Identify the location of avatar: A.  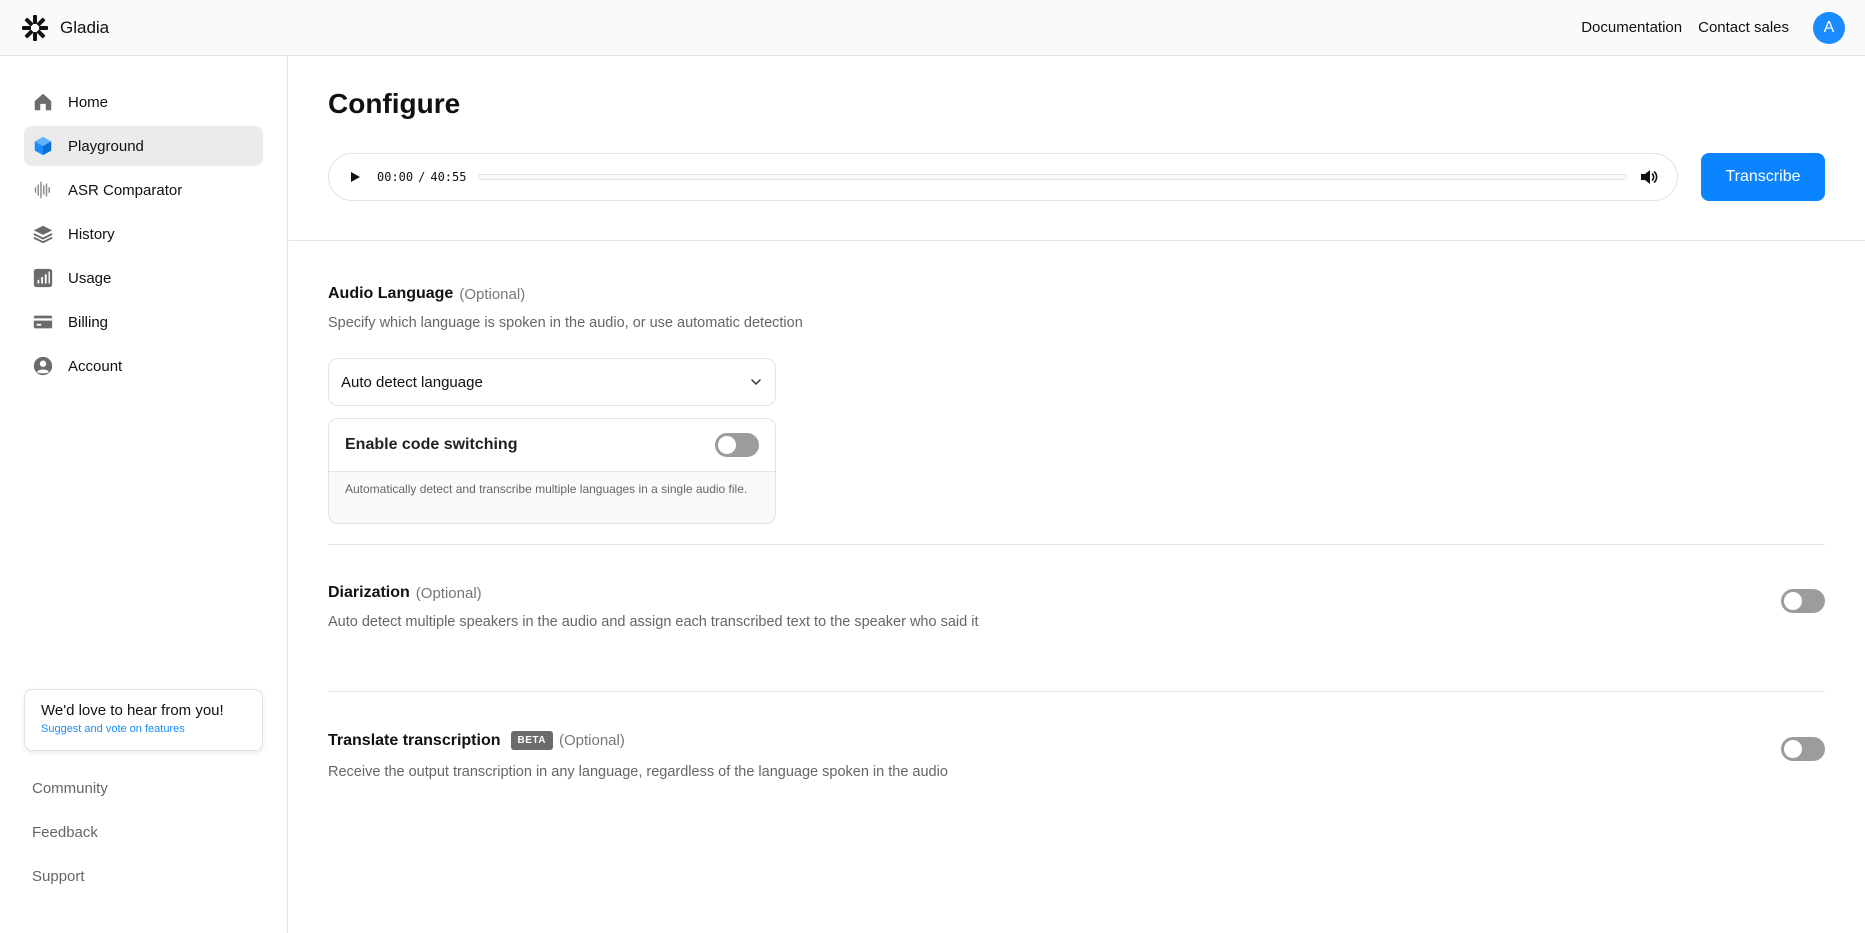
(1829, 27).